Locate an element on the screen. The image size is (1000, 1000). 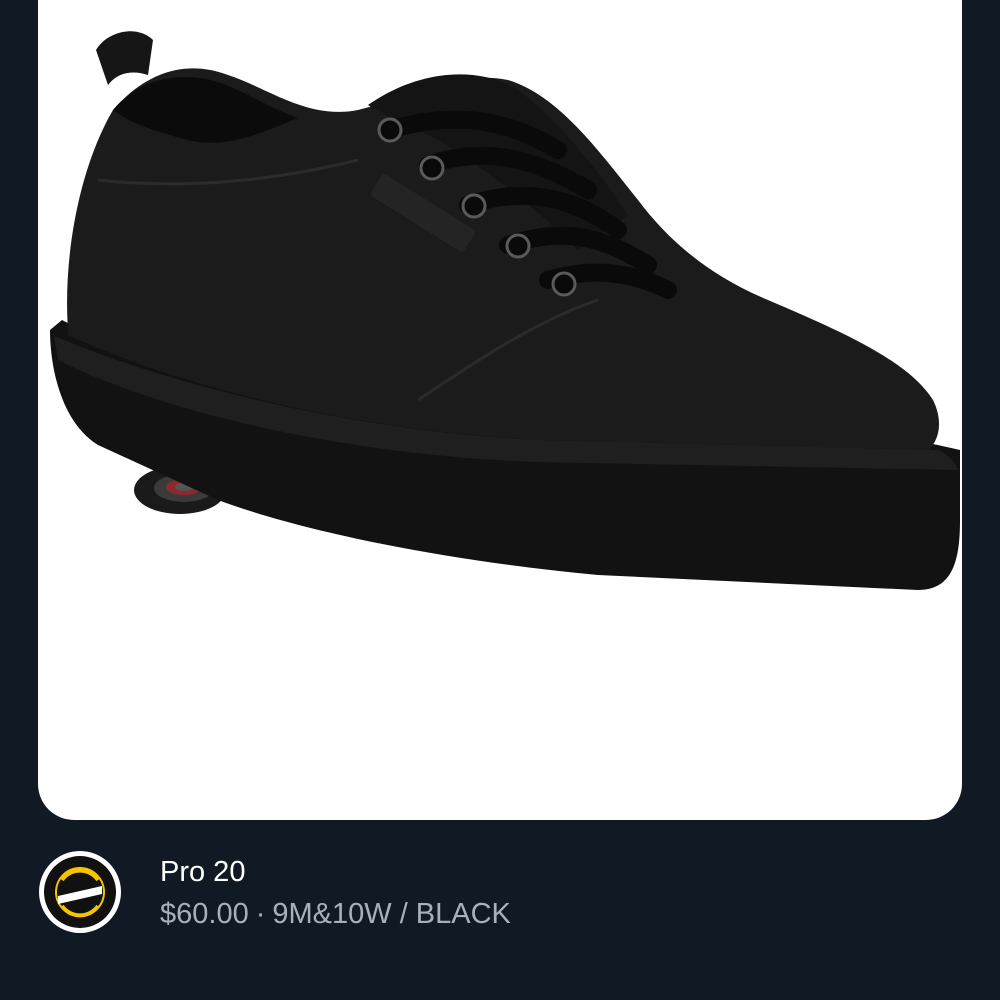
product-name: Pro 20 is located at coordinates (202, 872).